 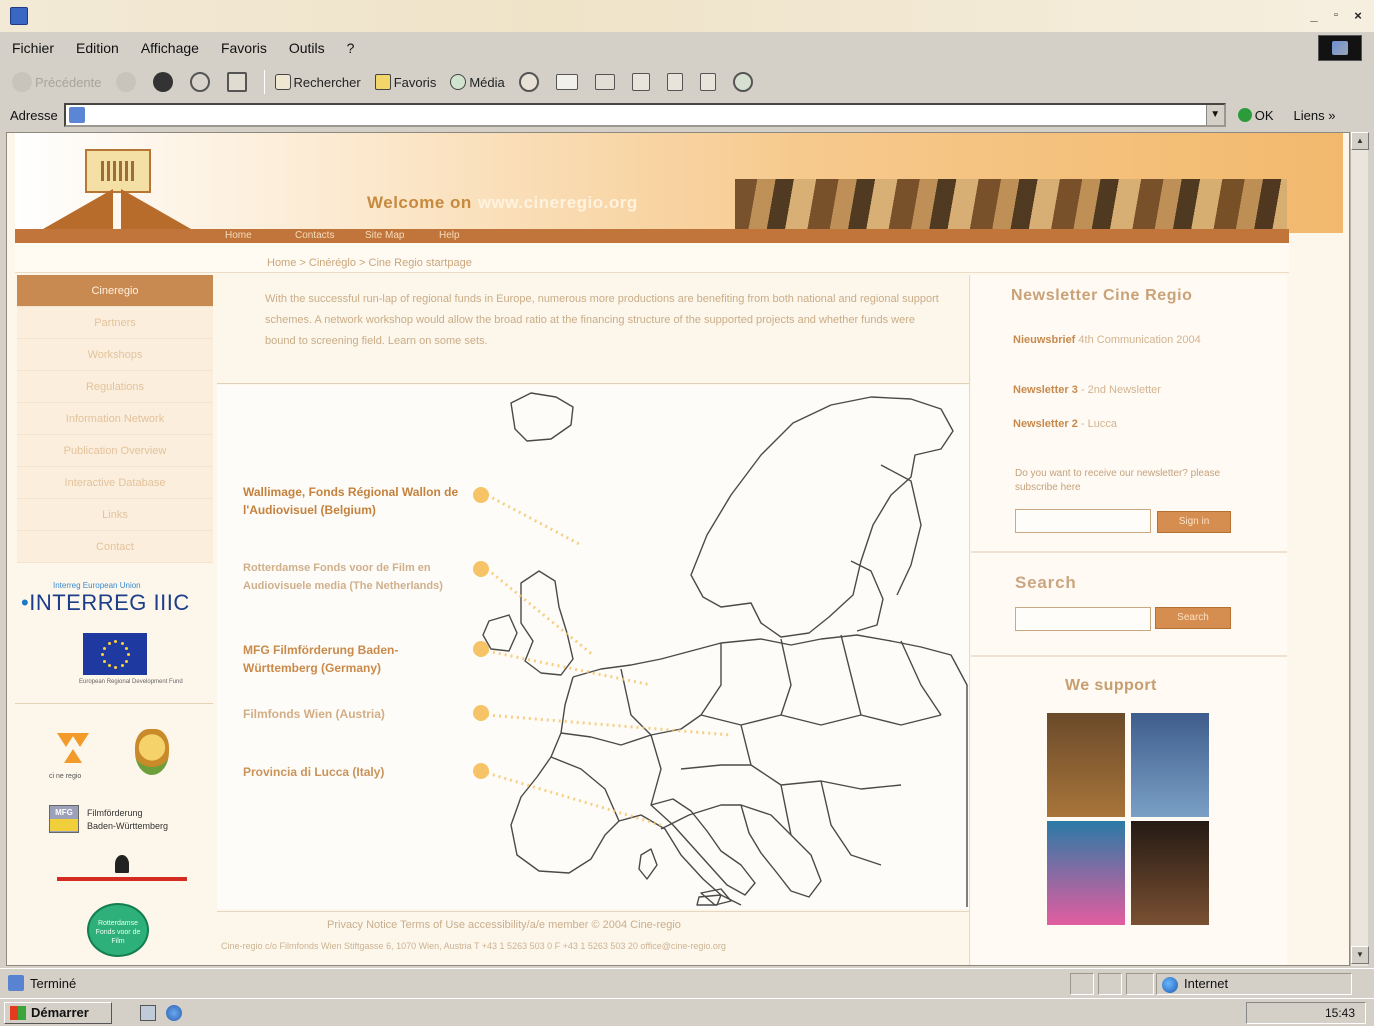 What do you see at coordinates (606, 82) in the screenshot?
I see `print-button` at bounding box center [606, 82].